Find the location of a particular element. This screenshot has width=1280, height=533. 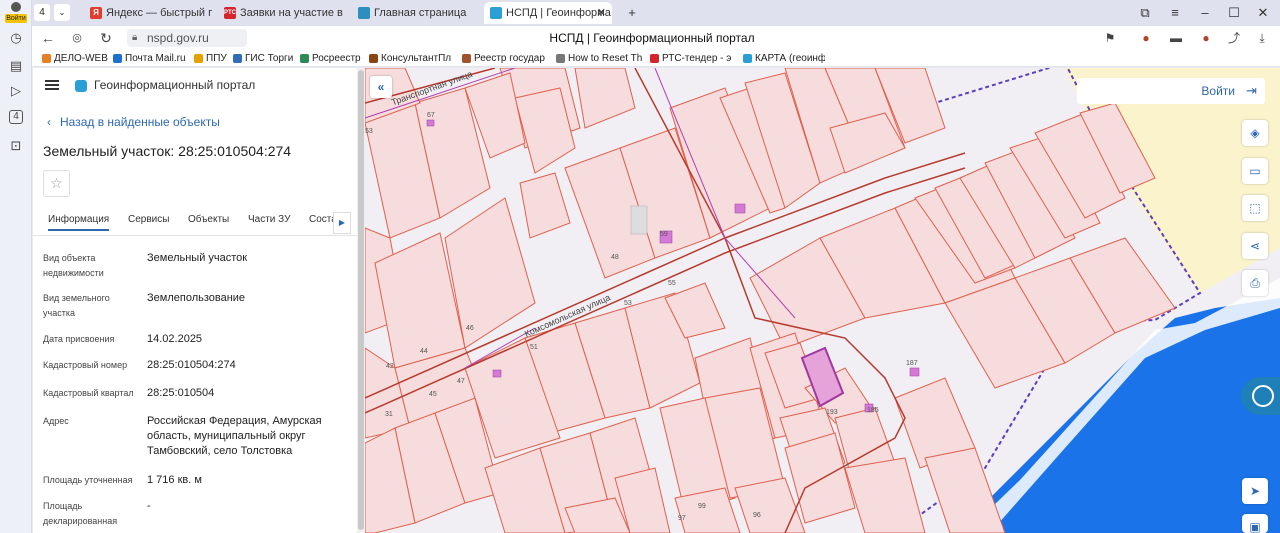

back-icon: ← is located at coordinates (48, 38).